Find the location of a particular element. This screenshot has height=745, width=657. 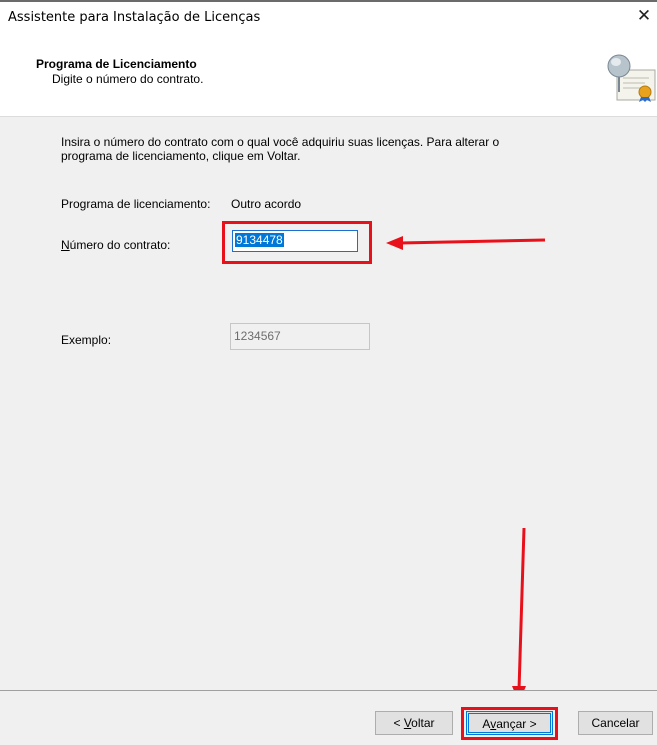

next-button: Avançar > is located at coordinates (509, 723).